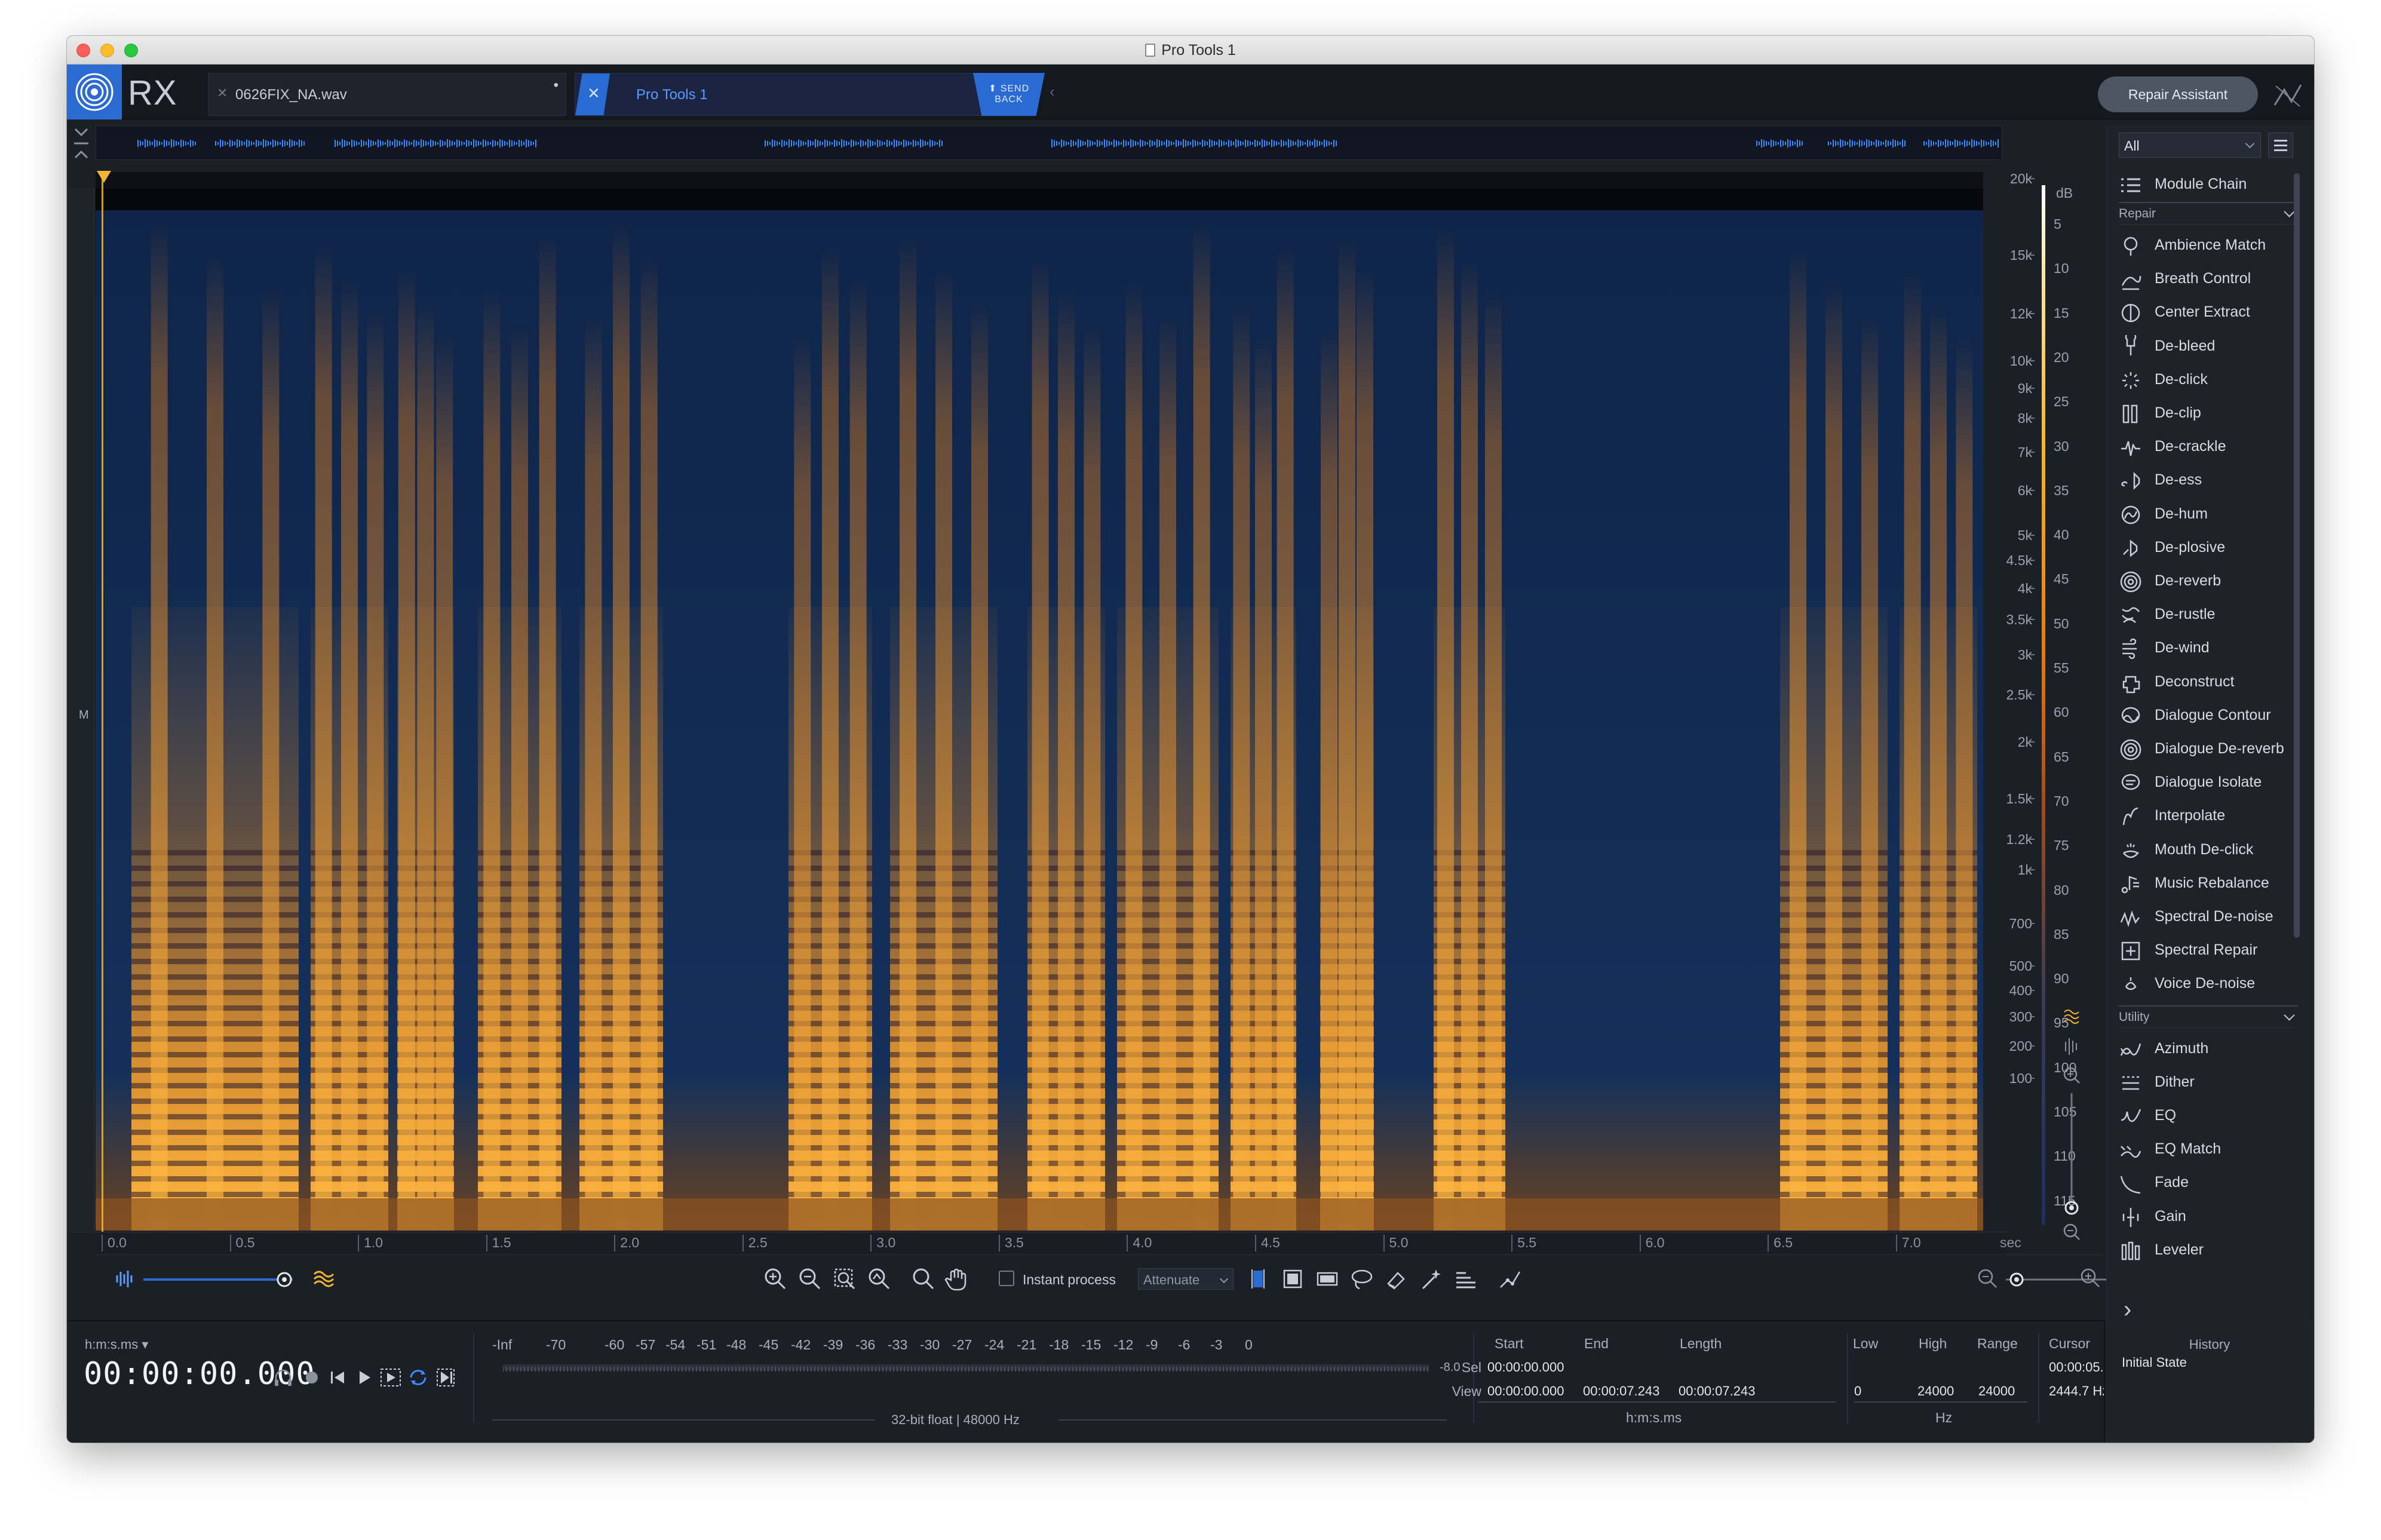 The height and width of the screenshot is (1540, 2381). Describe the element at coordinates (2208, 213) in the screenshot. I see `section-header-repair: Repair` at that location.